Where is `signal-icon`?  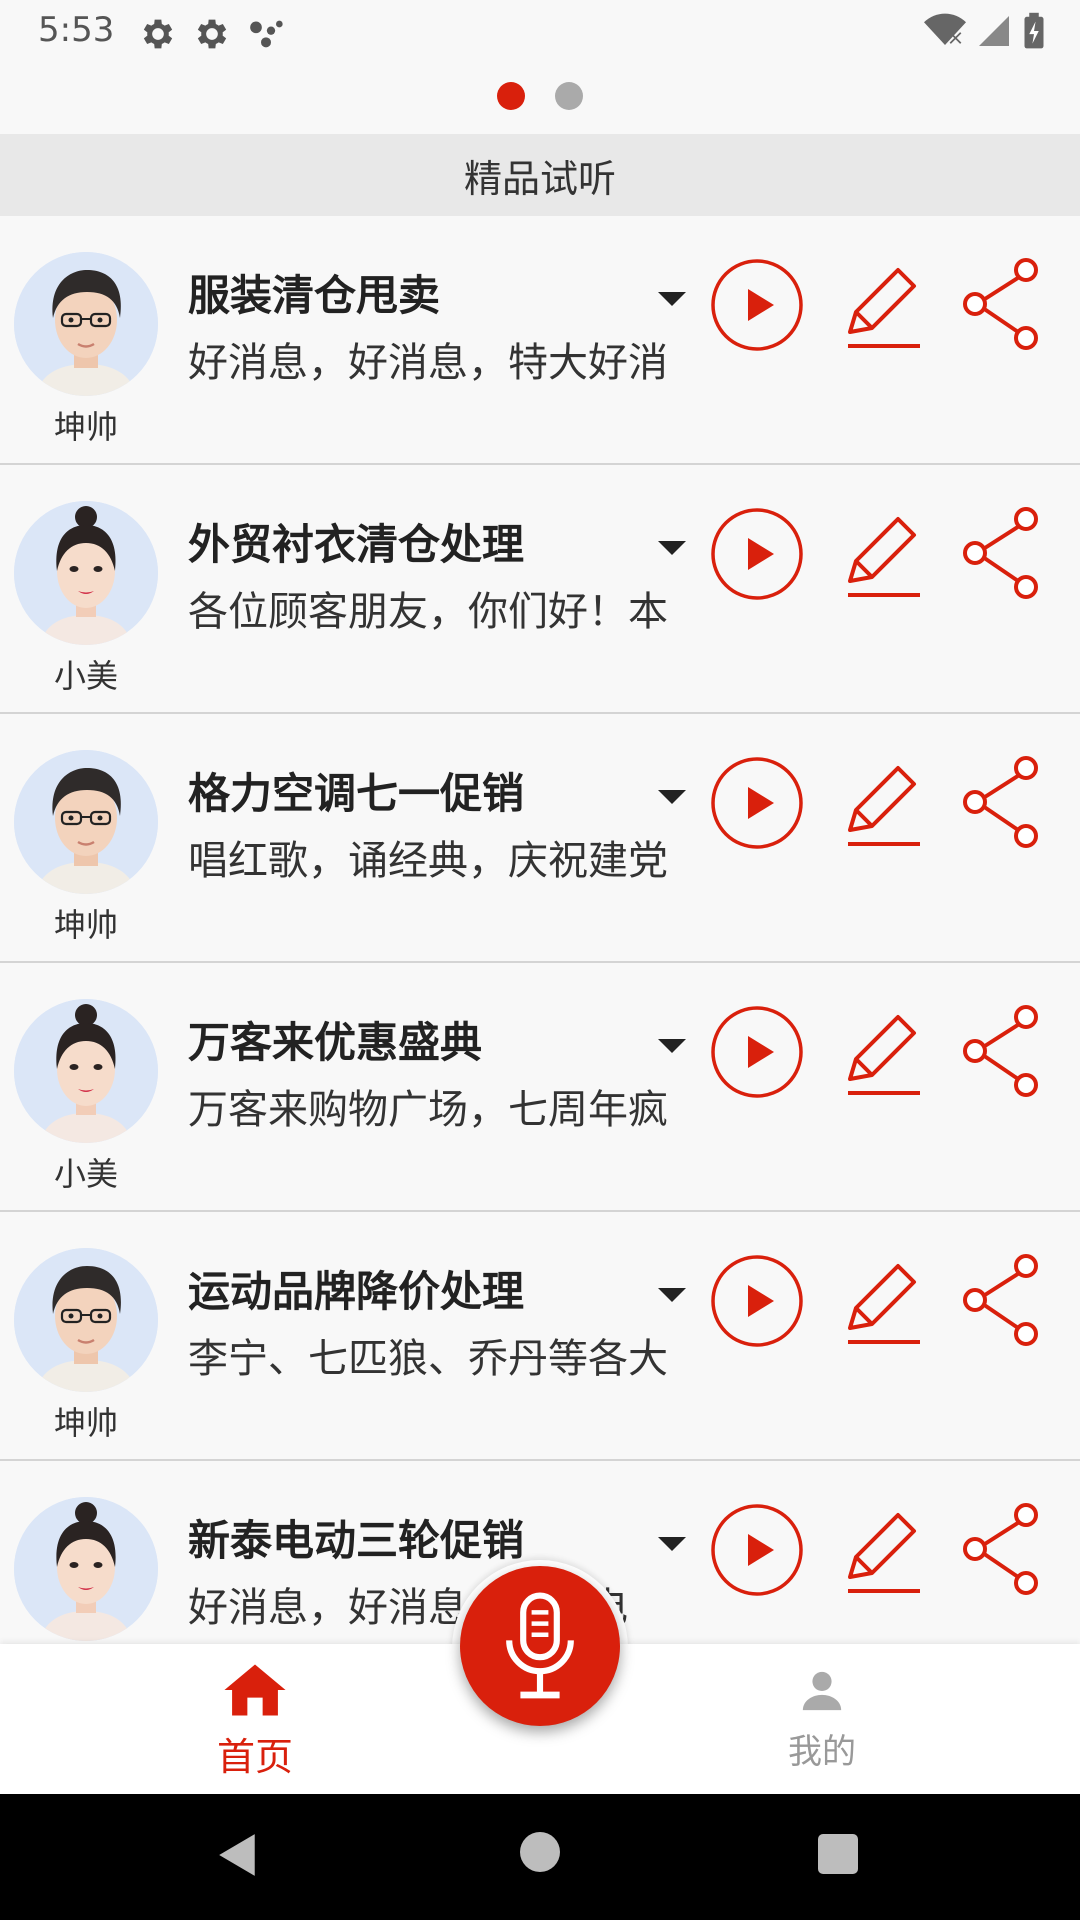
signal-icon is located at coordinates (994, 31).